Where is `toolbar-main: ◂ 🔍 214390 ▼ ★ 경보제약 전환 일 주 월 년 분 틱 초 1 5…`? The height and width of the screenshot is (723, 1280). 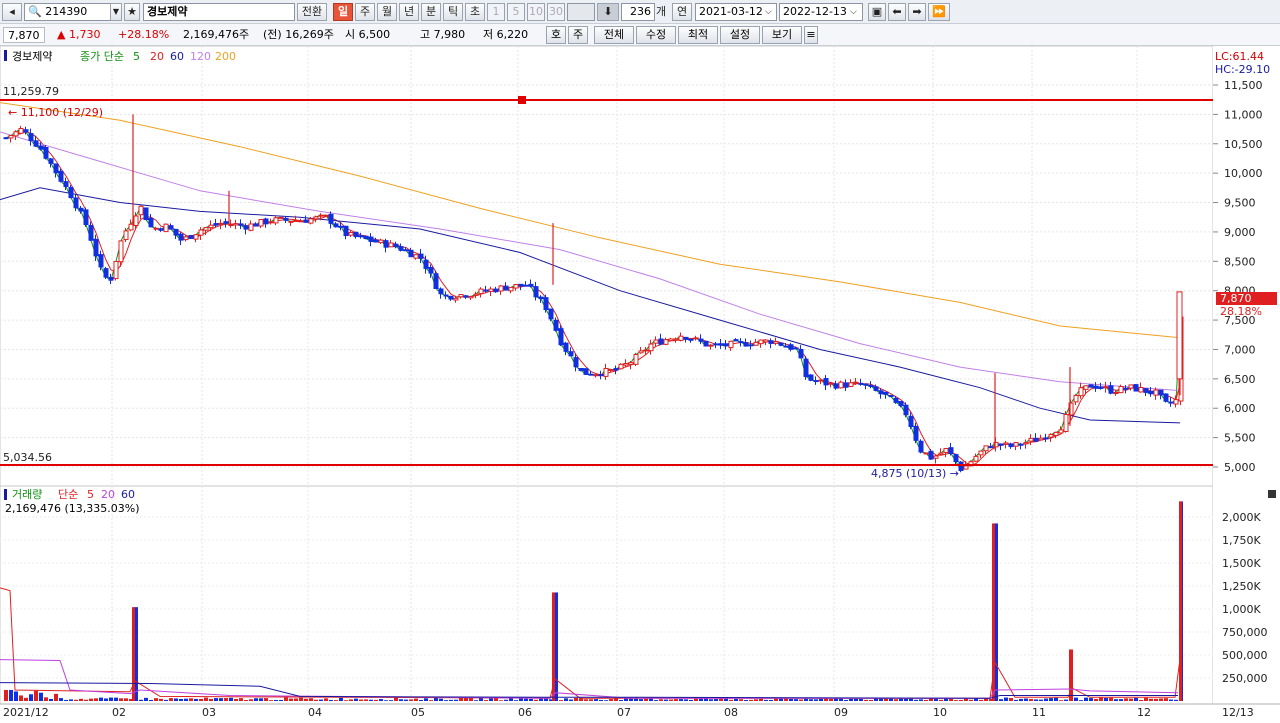
toolbar-main: ◂ 🔍 214390 ▼ ★ 경보제약 전환 일 주 월 년 분 틱 초 1 5… is located at coordinates (640, 12).